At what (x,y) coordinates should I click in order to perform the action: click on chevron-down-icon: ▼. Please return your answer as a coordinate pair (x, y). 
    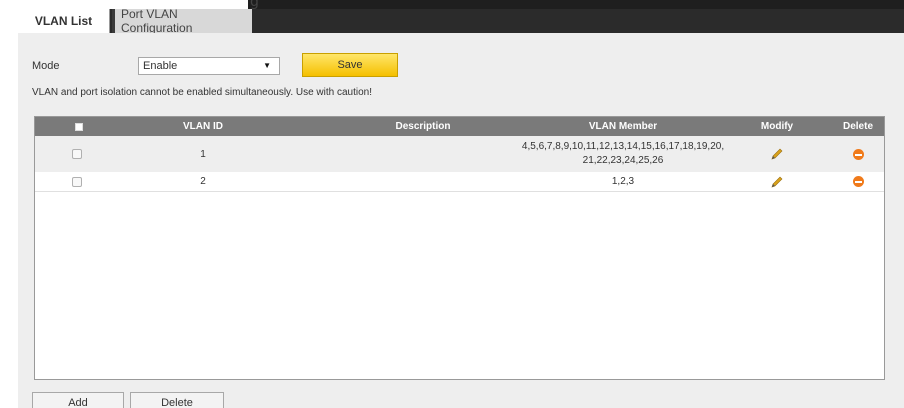
    Looking at the image, I should click on (267, 65).